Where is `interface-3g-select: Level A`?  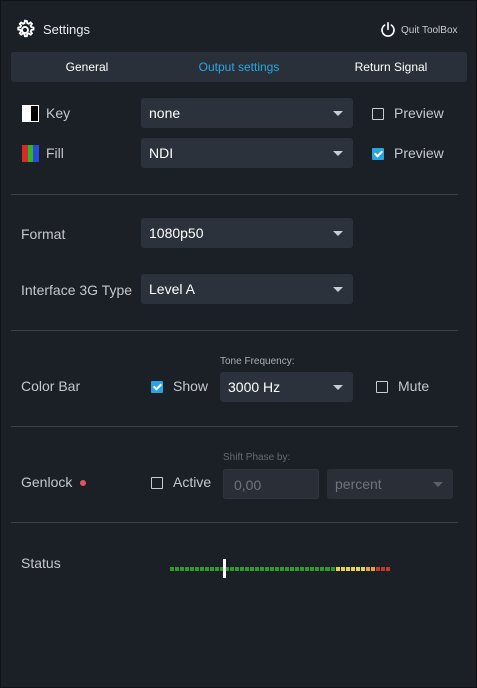 interface-3g-select: Level A is located at coordinates (247, 289).